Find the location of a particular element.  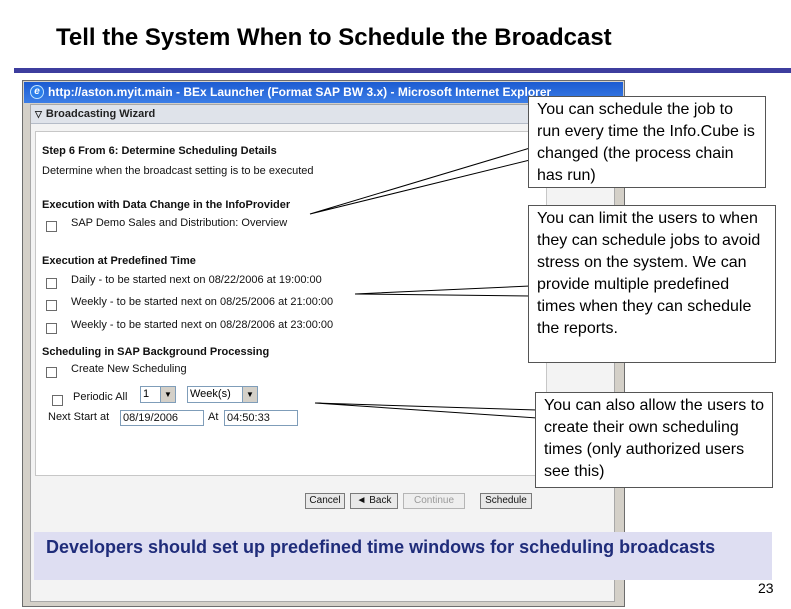

create-new-label: Create New Scheduling is located at coordinates (129, 369).